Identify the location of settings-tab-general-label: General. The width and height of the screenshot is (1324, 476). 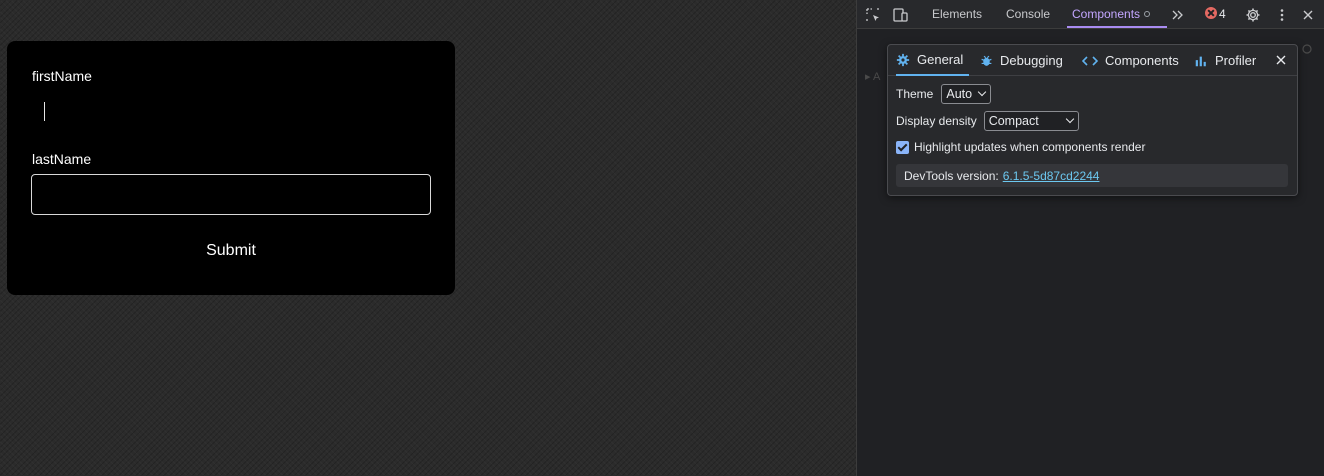
(940, 59).